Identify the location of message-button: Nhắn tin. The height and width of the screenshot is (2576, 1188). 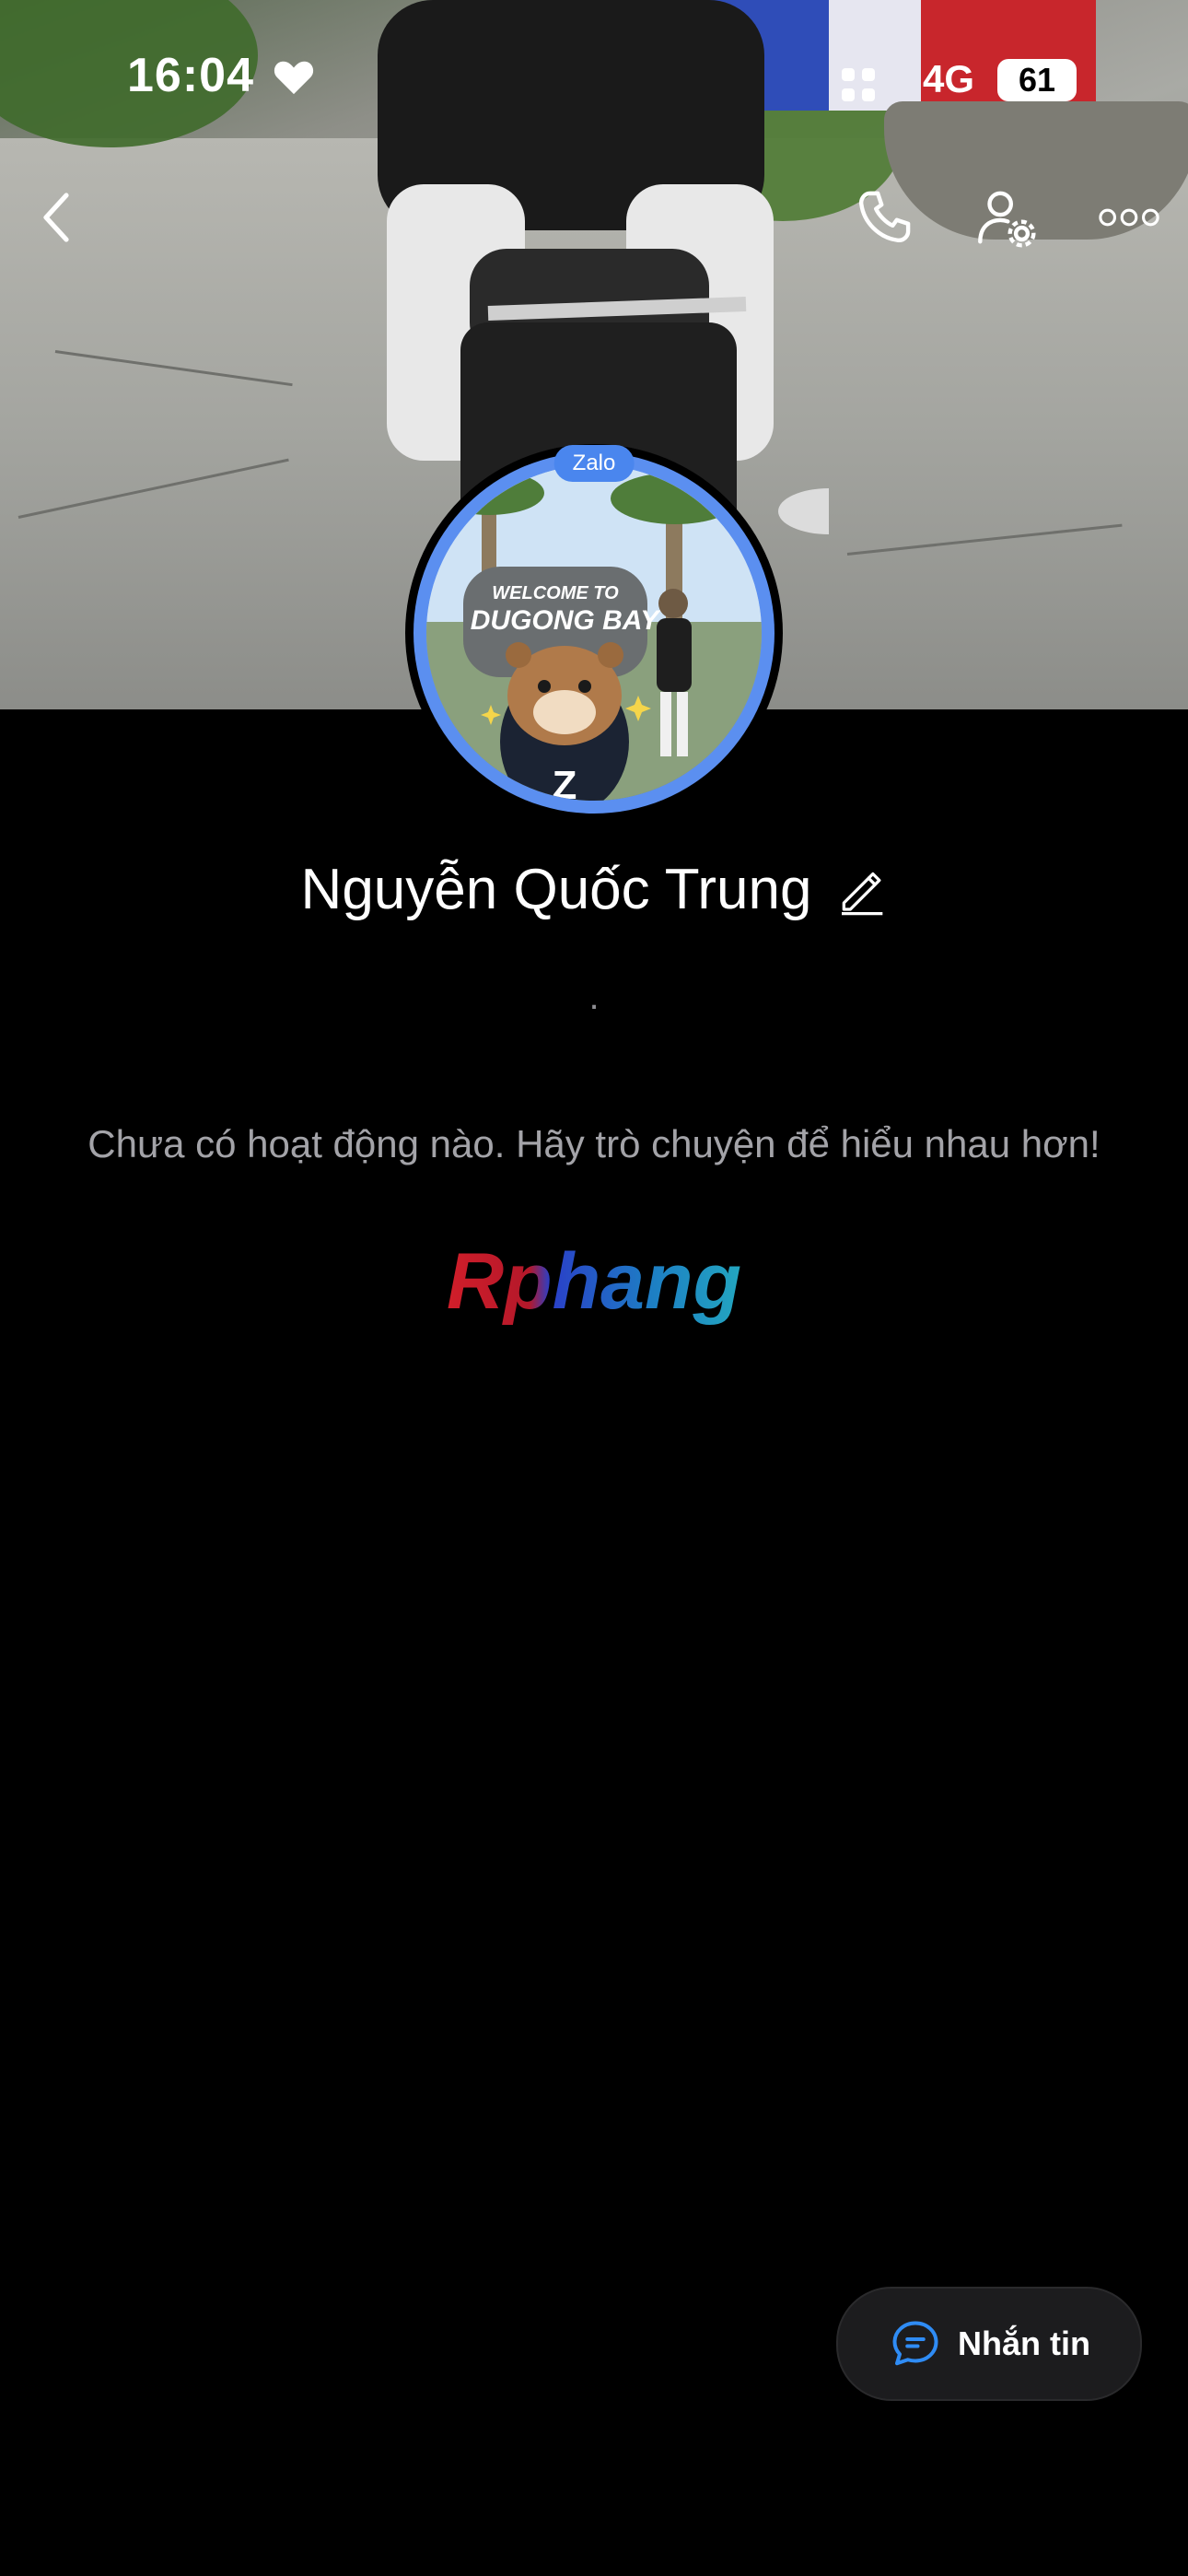
(989, 2344).